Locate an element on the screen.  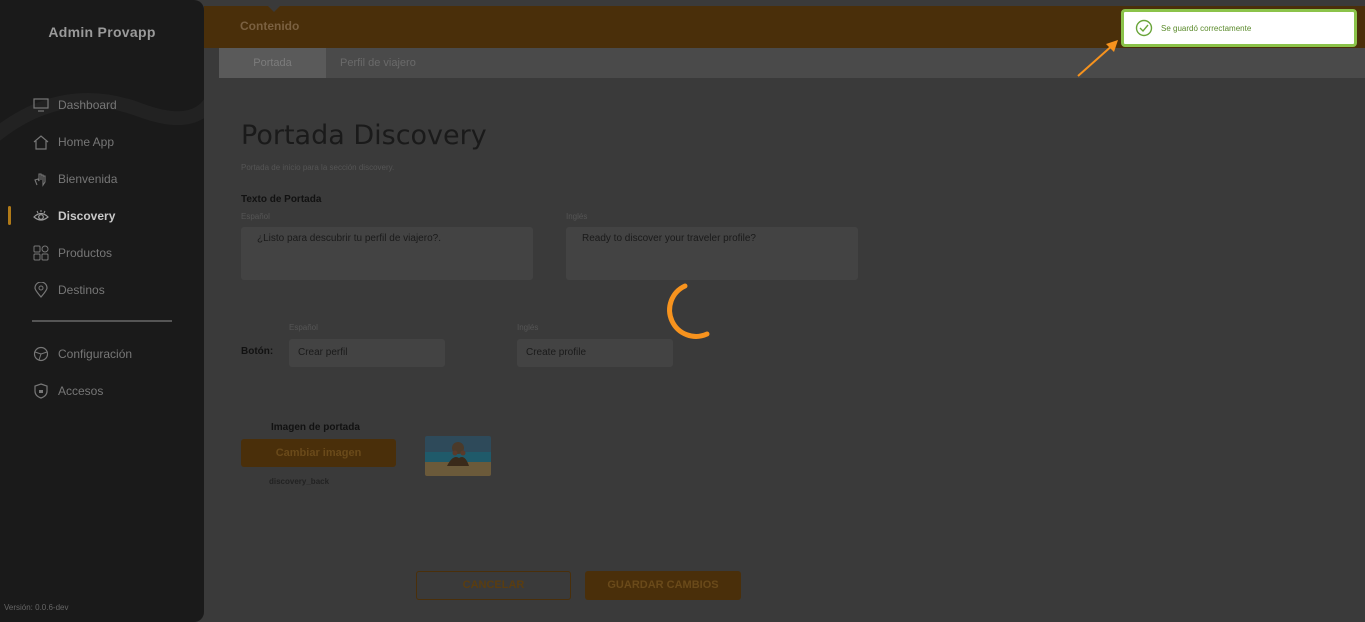
button-text-es-input: Crear perfil is located at coordinates (367, 353).